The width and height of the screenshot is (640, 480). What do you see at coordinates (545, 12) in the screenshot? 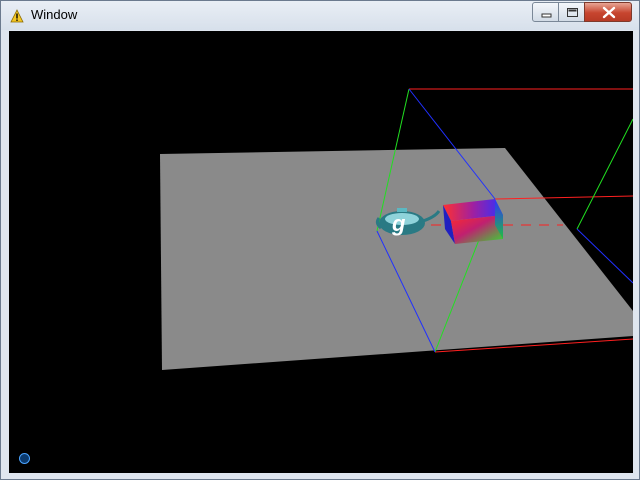
I see `minimize-button` at bounding box center [545, 12].